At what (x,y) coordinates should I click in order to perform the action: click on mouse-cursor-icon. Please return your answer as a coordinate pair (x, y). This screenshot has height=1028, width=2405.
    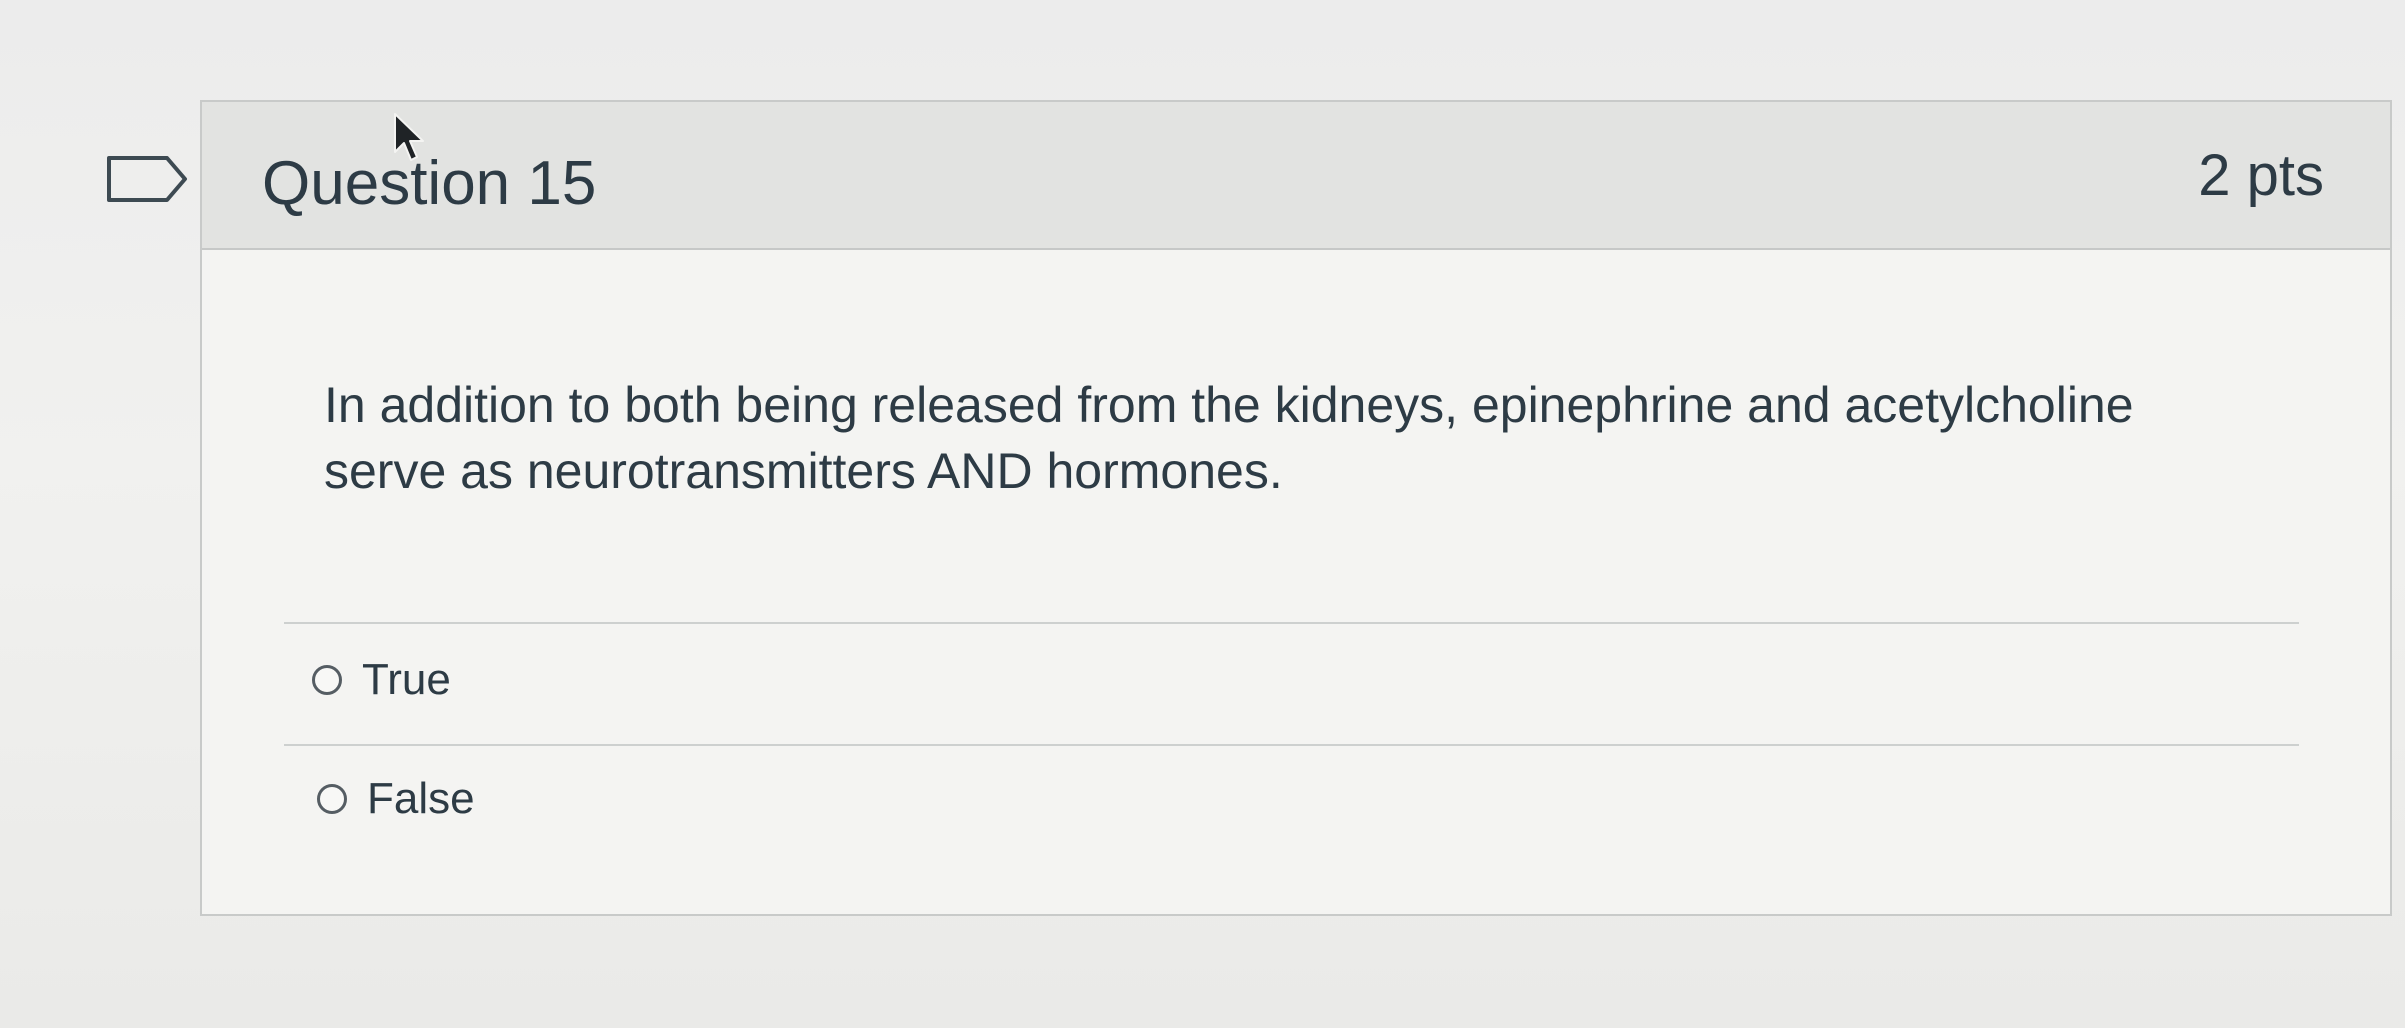
    Looking at the image, I should click on (410, 139).